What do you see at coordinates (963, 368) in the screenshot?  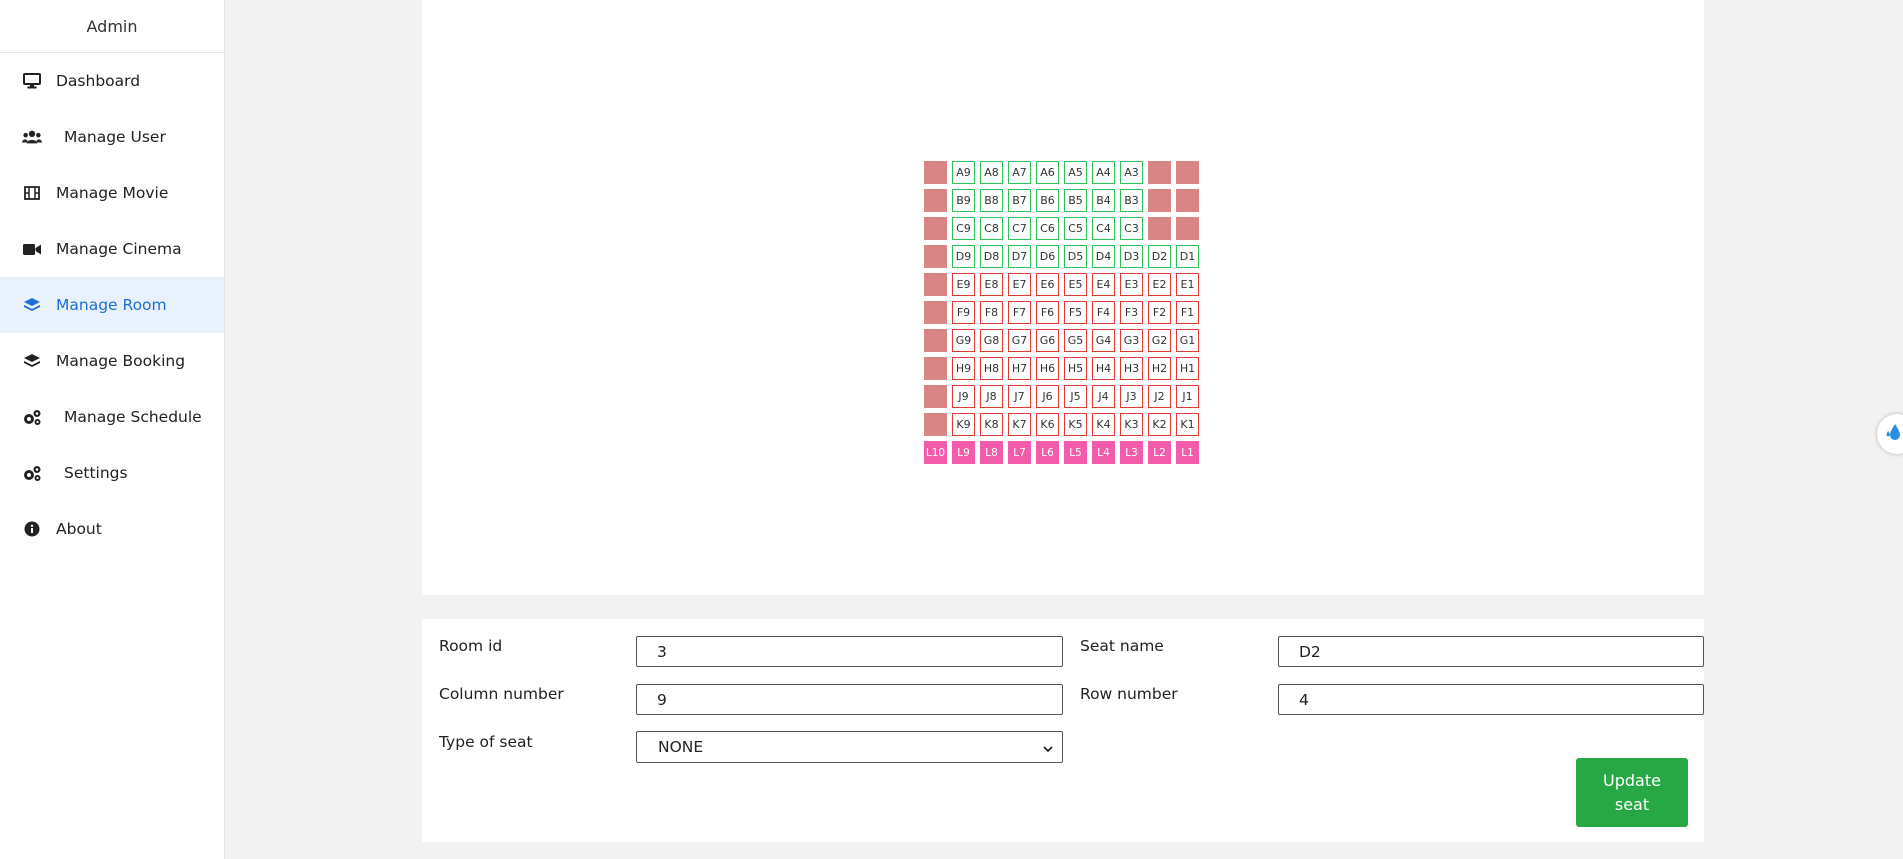 I see `seat-cell: H9` at bounding box center [963, 368].